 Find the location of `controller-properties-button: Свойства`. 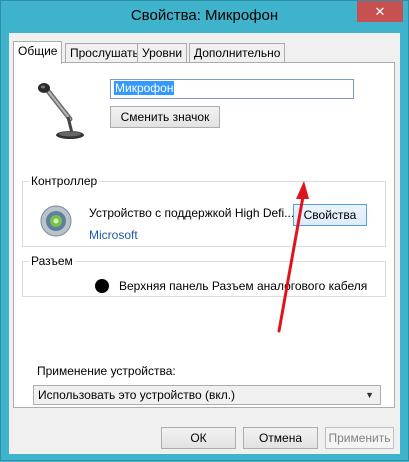

controller-properties-button: Свойства is located at coordinates (330, 215).